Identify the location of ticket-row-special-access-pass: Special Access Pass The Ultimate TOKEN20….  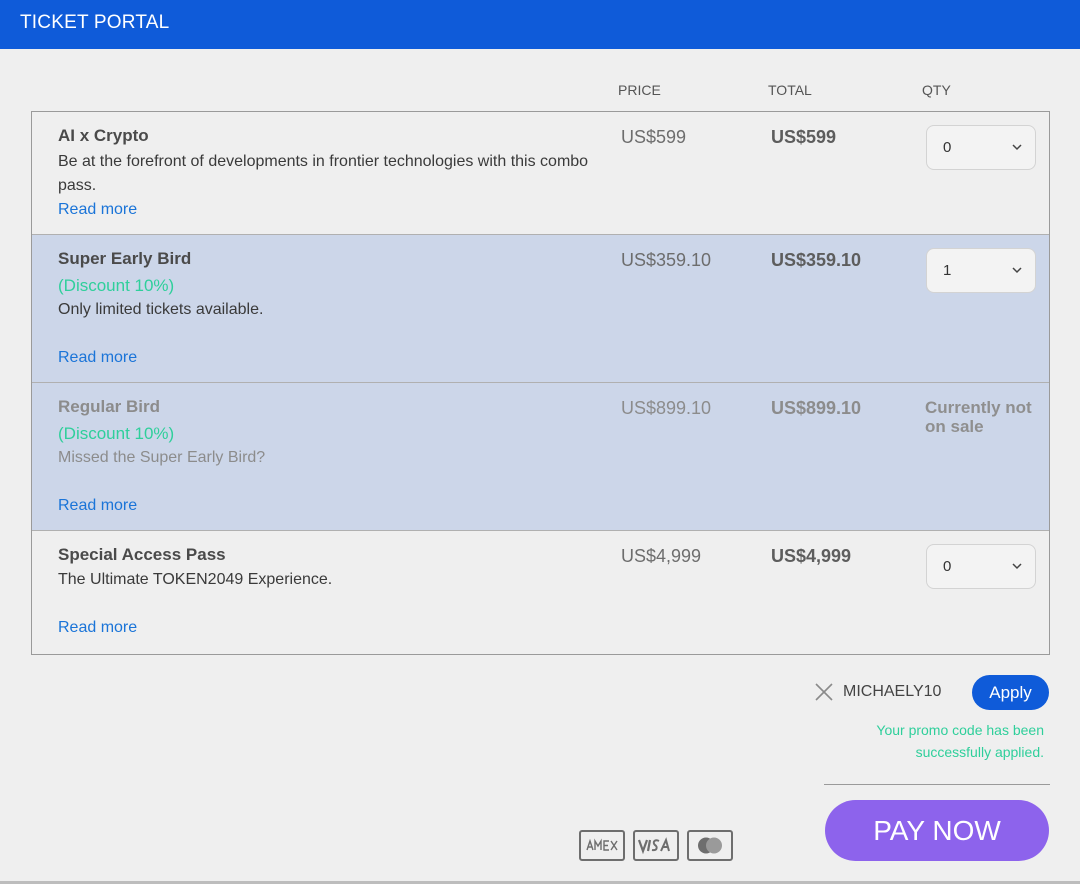
(540, 592).